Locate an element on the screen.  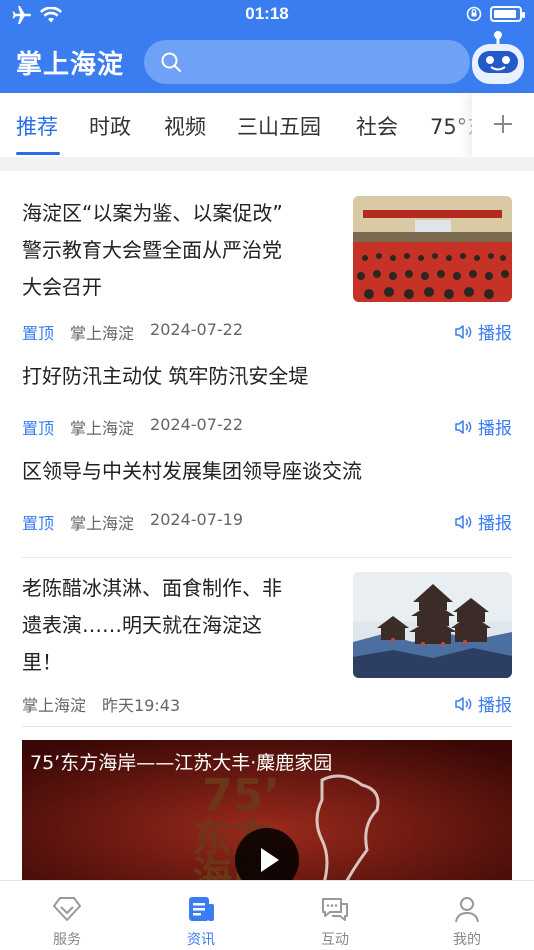
user-icon is located at coordinates (467, 910).